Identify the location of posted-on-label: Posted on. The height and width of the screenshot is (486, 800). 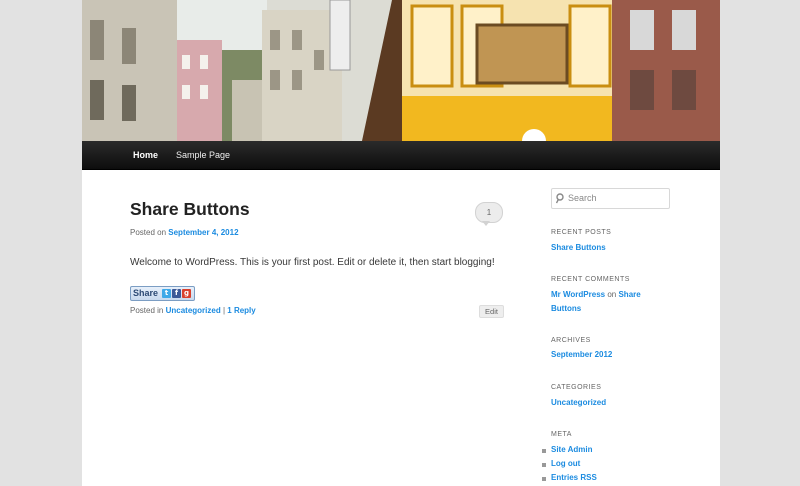
(148, 232).